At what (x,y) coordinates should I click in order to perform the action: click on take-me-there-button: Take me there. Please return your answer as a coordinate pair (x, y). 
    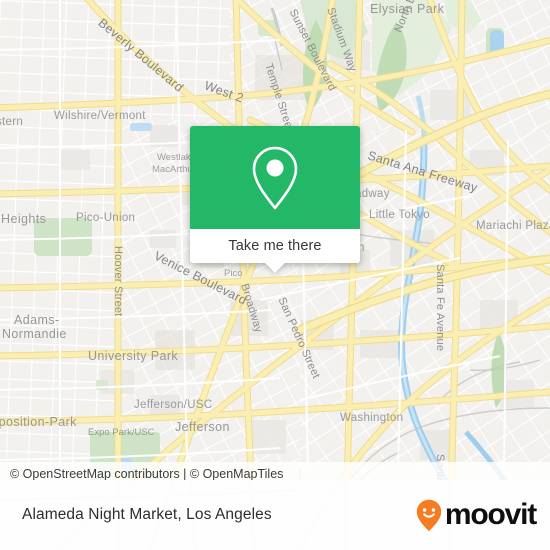
    Looking at the image, I should click on (274, 246).